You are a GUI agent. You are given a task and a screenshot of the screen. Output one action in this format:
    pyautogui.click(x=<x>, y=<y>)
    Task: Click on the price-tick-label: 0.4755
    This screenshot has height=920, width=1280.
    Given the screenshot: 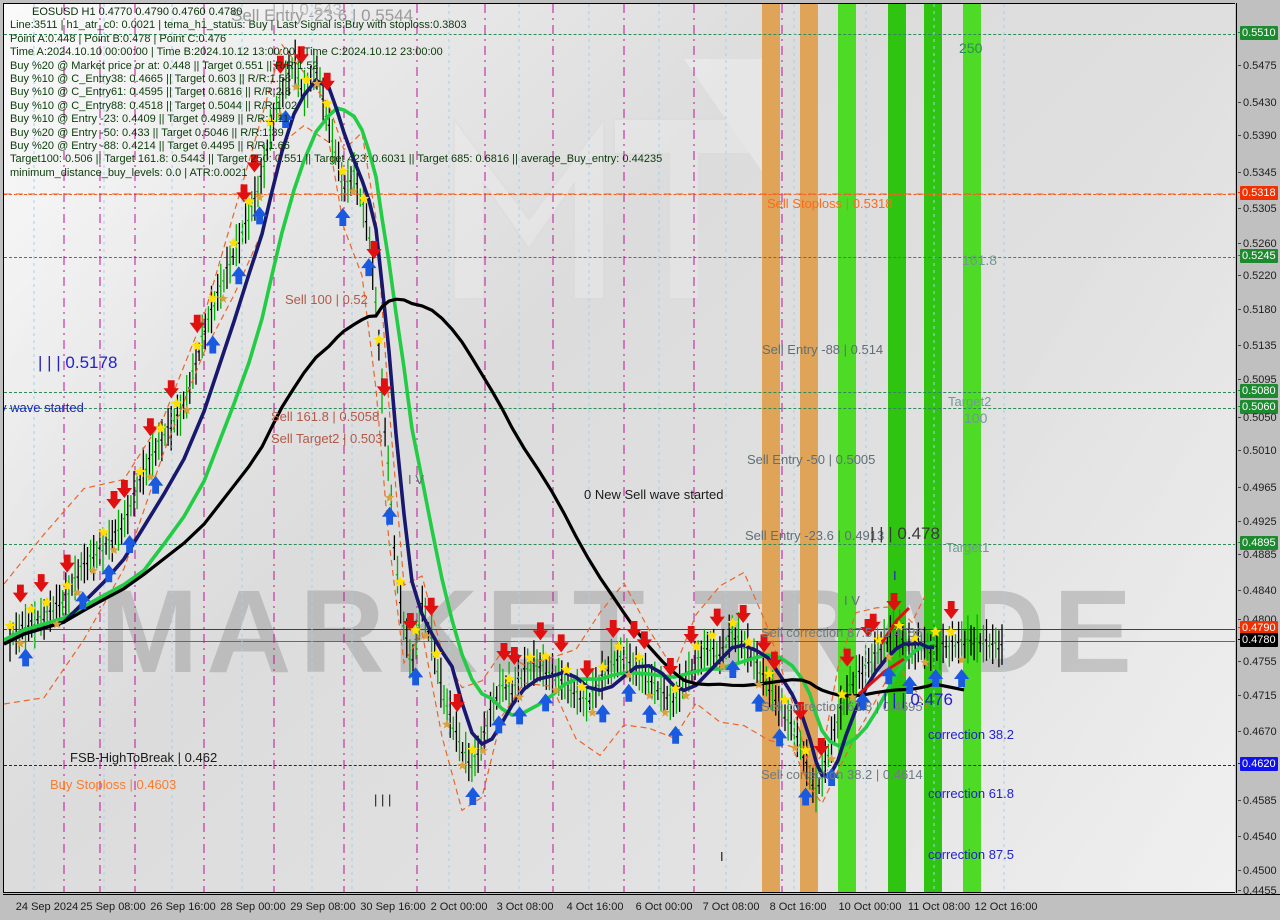 What is the action you would take?
    pyautogui.click(x=1260, y=662)
    